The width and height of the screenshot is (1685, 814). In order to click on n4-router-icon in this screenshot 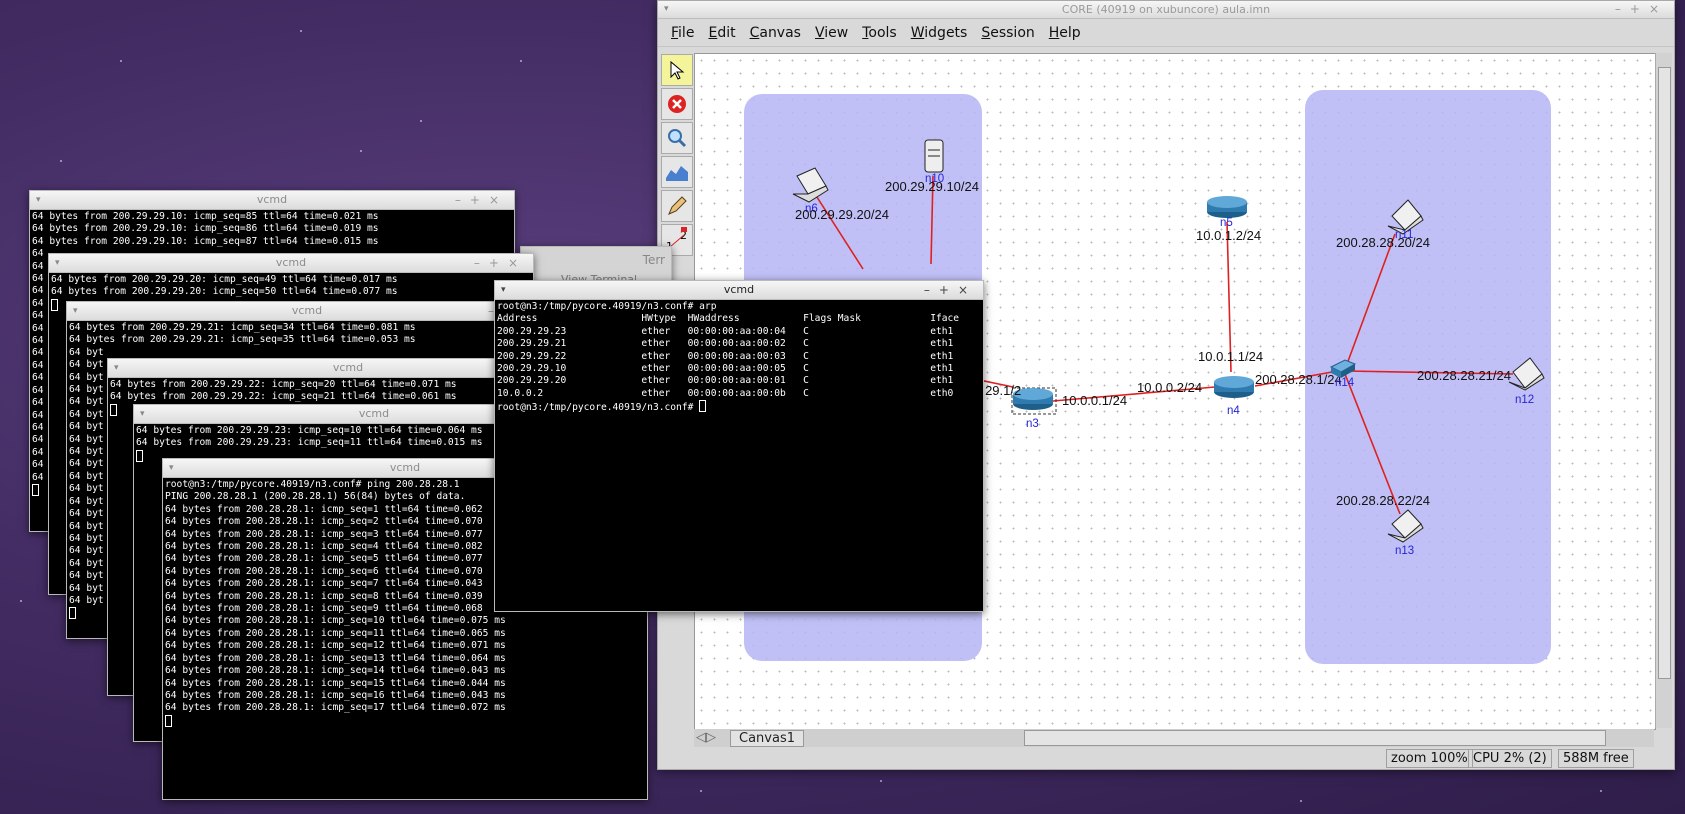, I will do `click(1234, 387)`.